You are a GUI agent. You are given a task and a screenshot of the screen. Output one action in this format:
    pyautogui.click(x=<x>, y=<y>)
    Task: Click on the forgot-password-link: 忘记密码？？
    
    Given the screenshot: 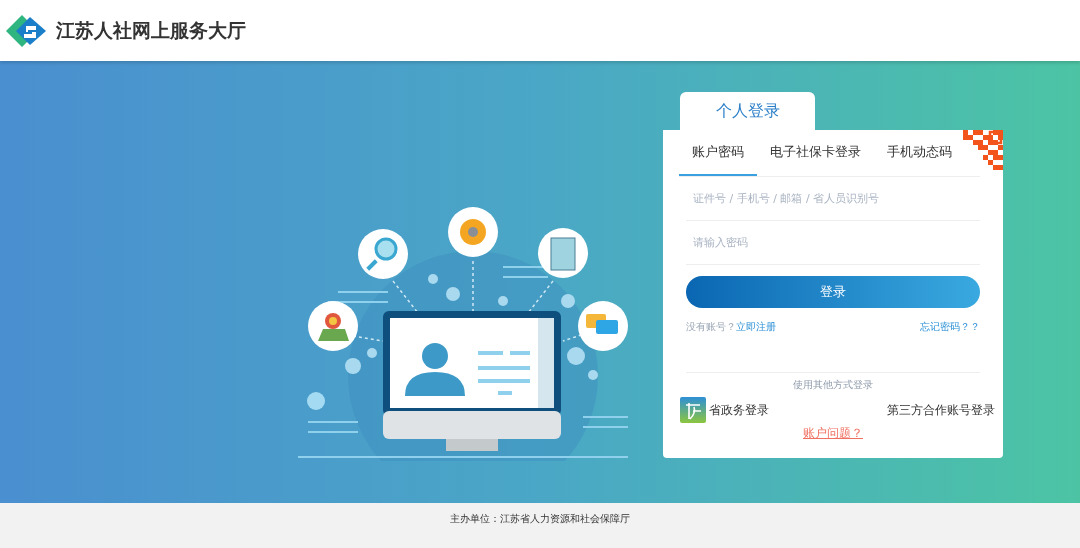 What is the action you would take?
    pyautogui.click(x=950, y=327)
    